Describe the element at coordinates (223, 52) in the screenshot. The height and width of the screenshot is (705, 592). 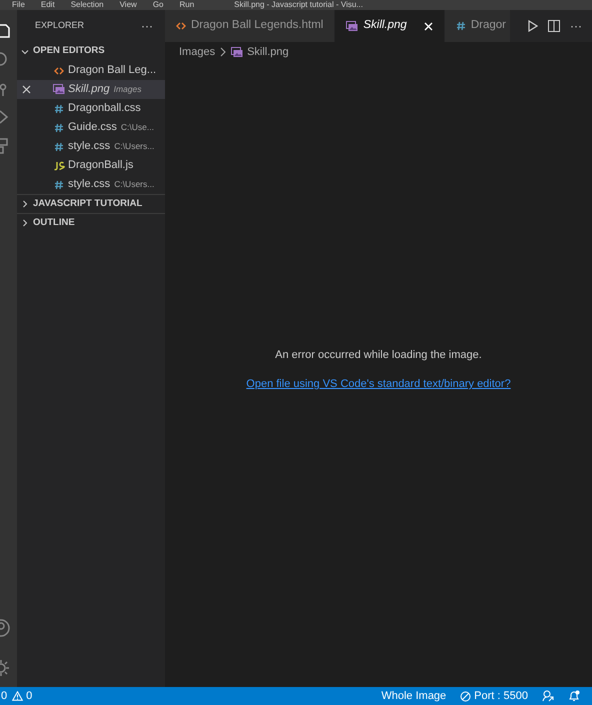
I see `chevron-right-icon` at that location.